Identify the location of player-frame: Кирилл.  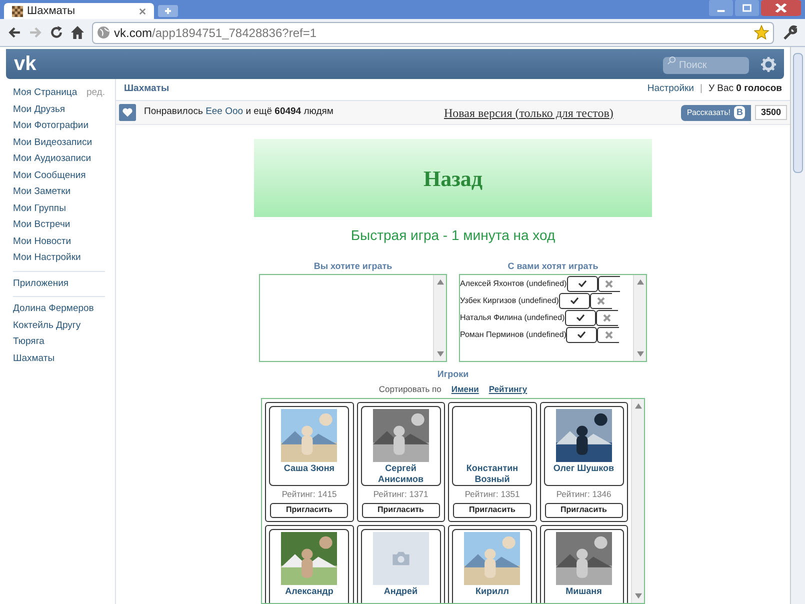
(492, 565).